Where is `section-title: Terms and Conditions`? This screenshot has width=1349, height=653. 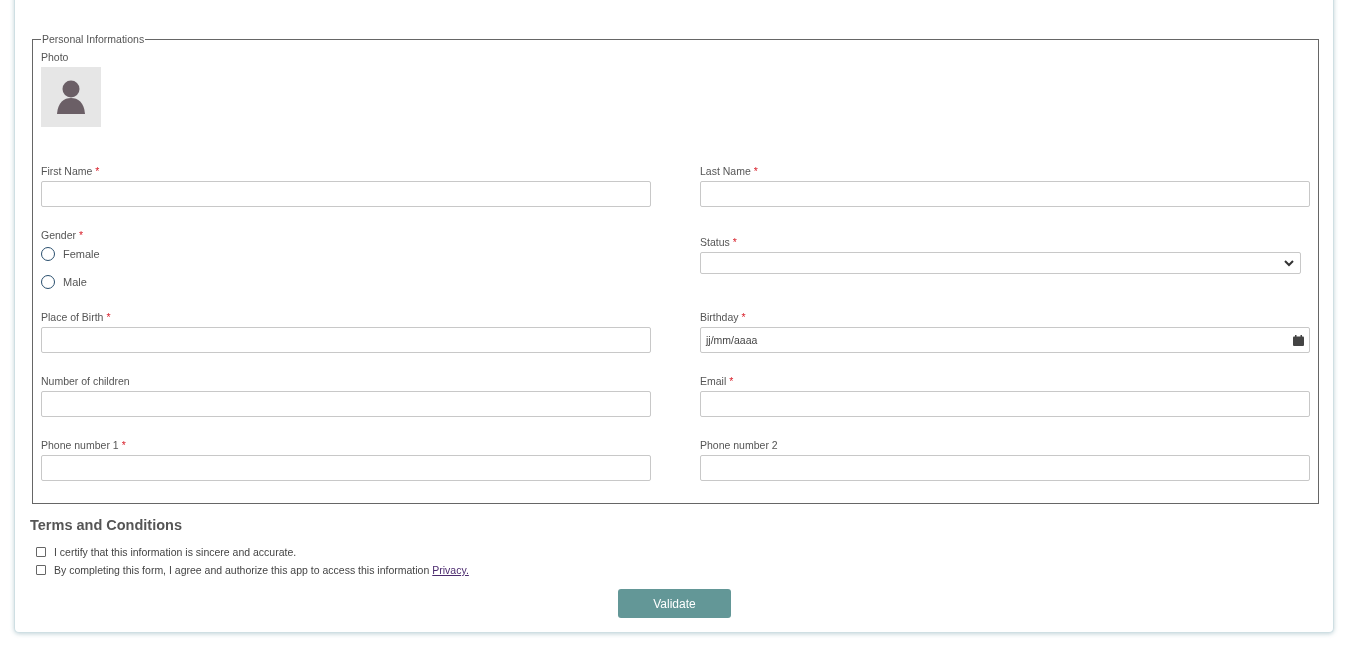
section-title: Terms and Conditions is located at coordinates (106, 525).